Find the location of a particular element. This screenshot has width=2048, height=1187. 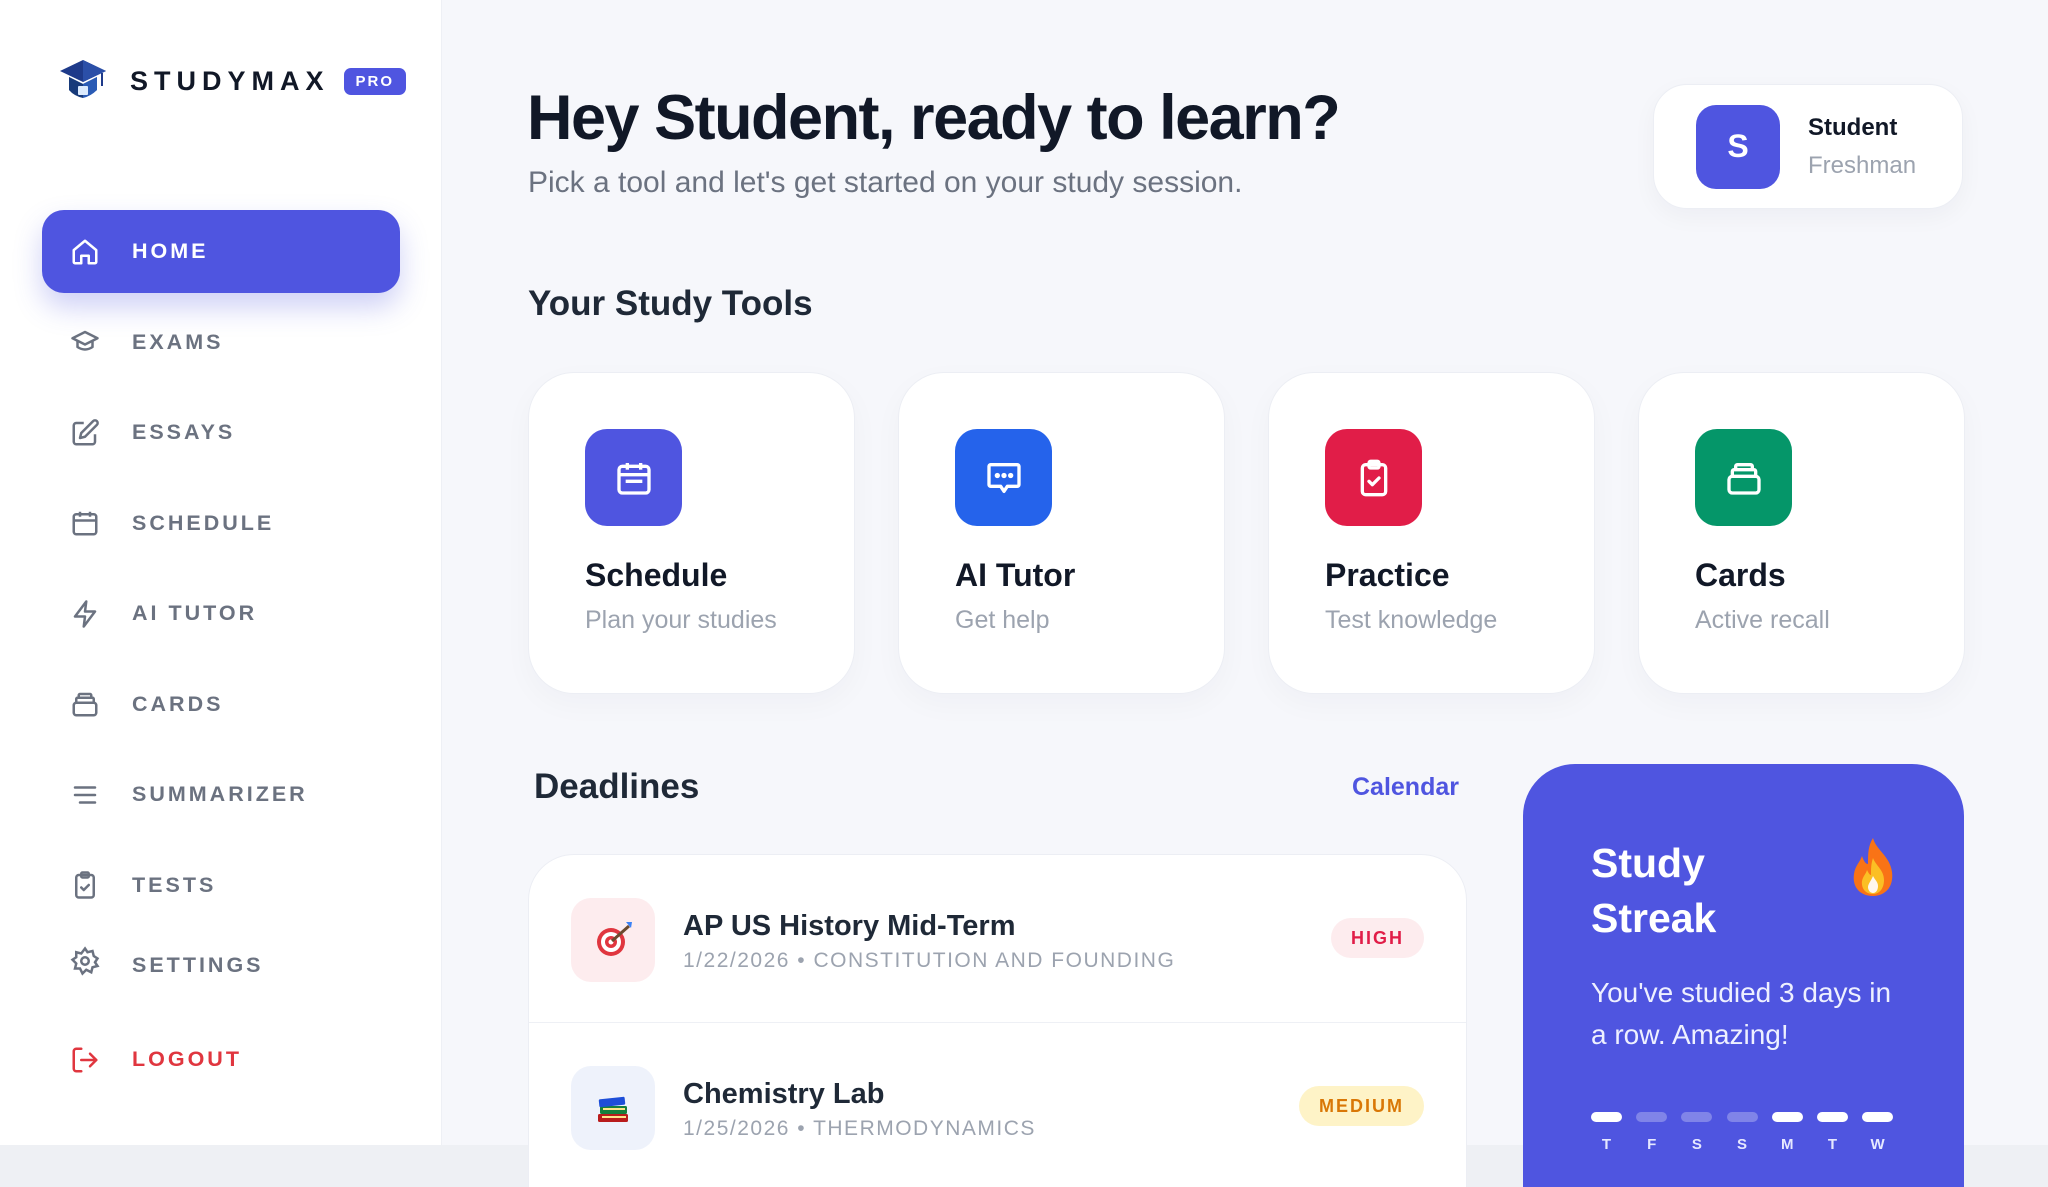

avatar: S is located at coordinates (1738, 146).